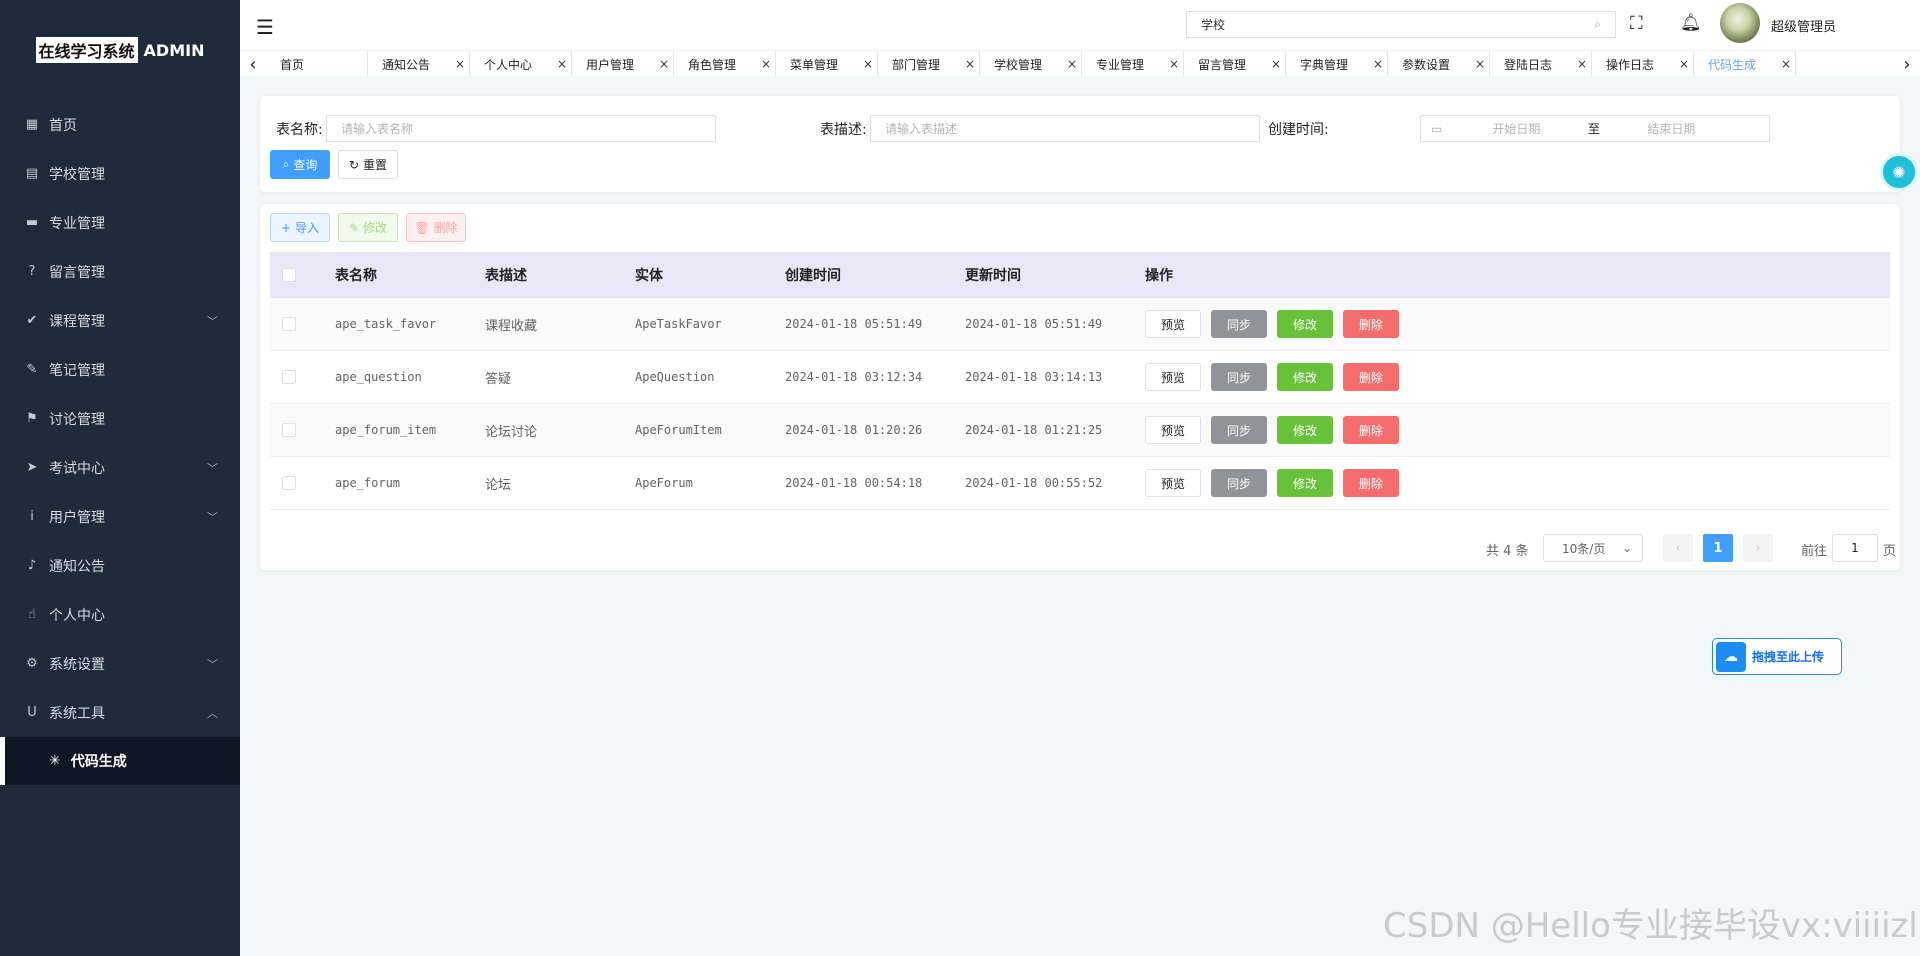 Image resolution: width=1920 pixels, height=956 pixels. Describe the element at coordinates (1899, 172) in the screenshot. I see `assistant-float-icon: ✺` at that location.